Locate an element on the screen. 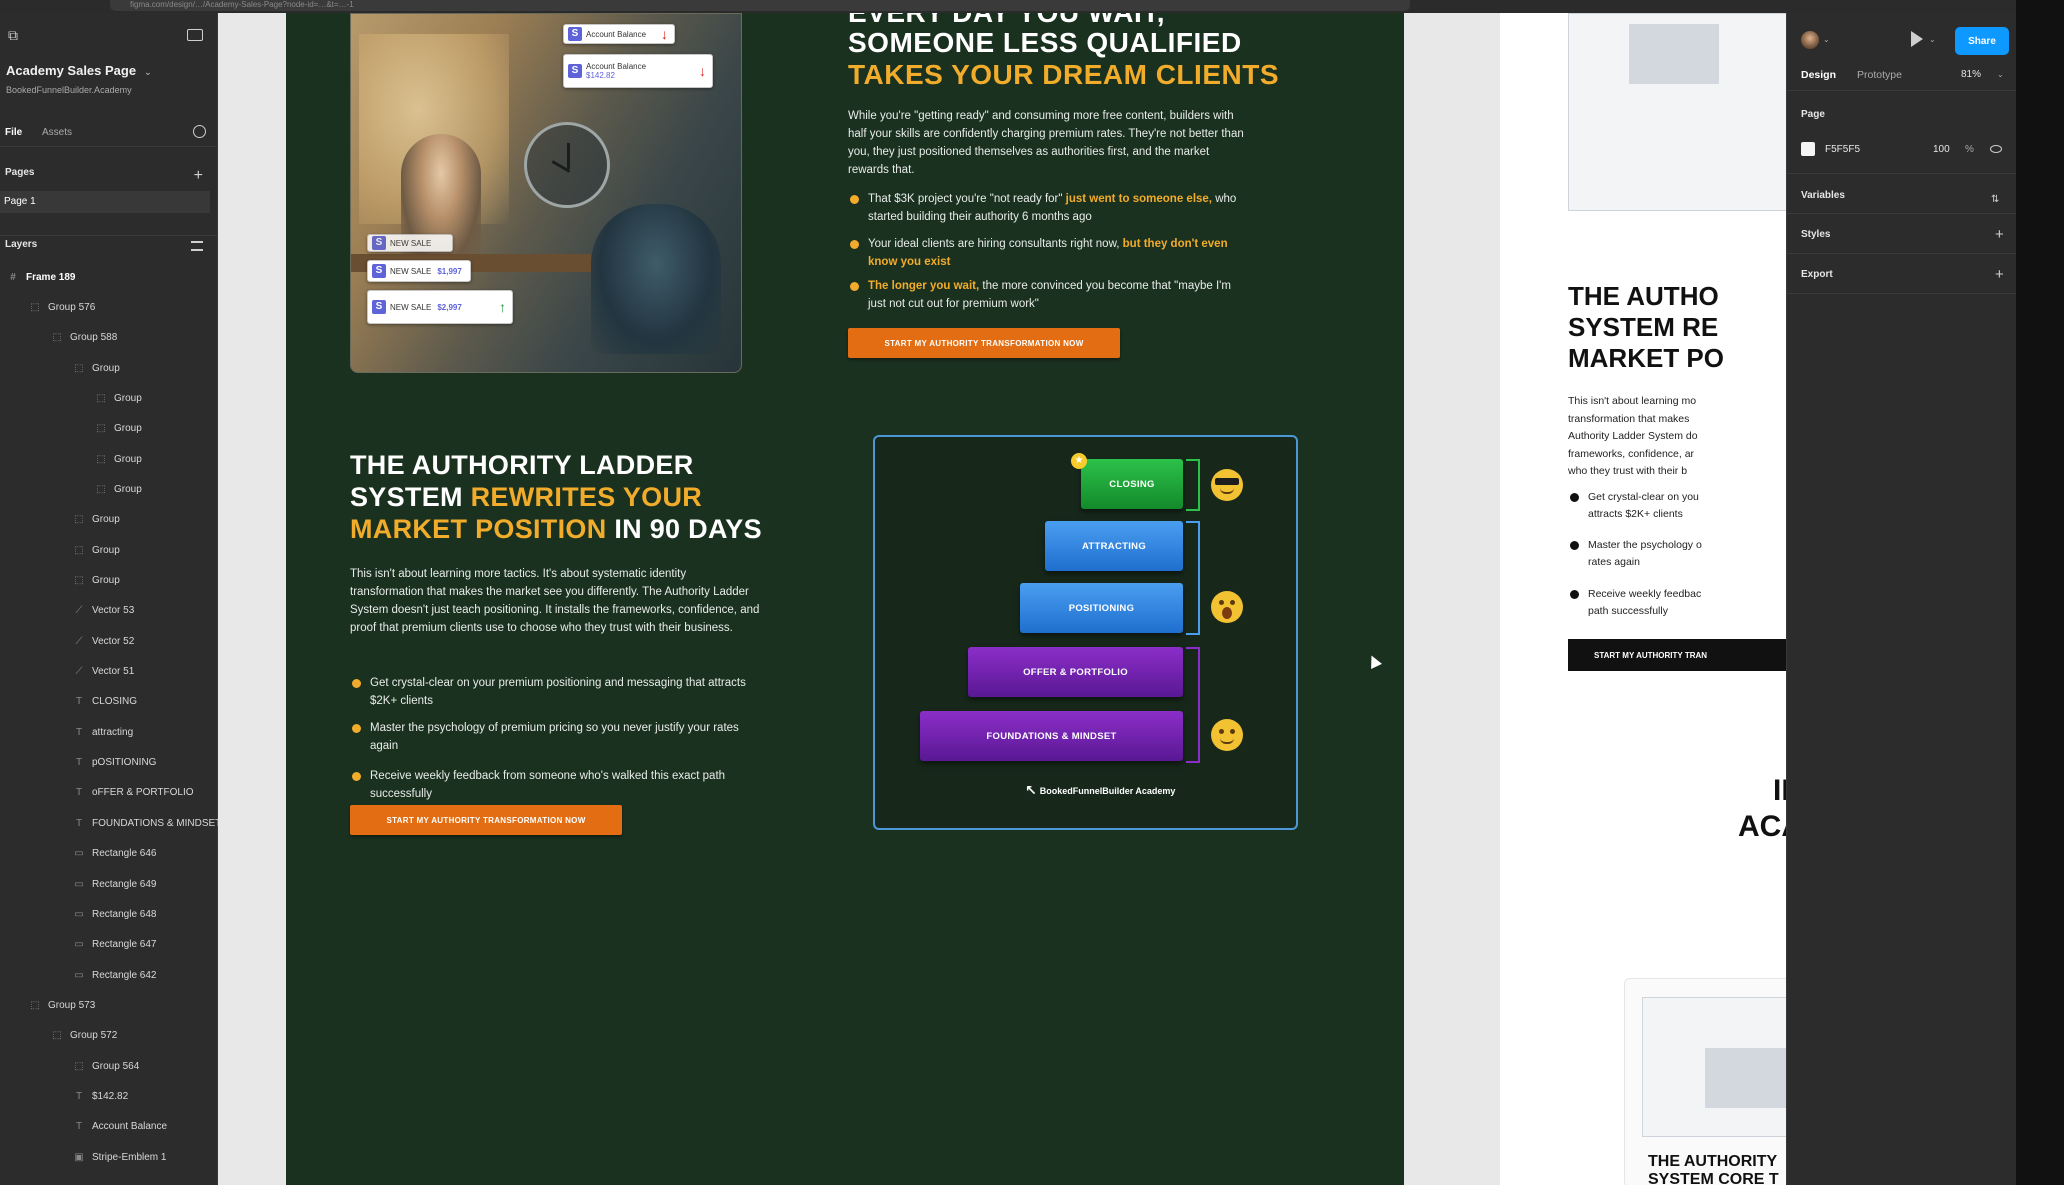  add-page-icon: + is located at coordinates (198, 176).